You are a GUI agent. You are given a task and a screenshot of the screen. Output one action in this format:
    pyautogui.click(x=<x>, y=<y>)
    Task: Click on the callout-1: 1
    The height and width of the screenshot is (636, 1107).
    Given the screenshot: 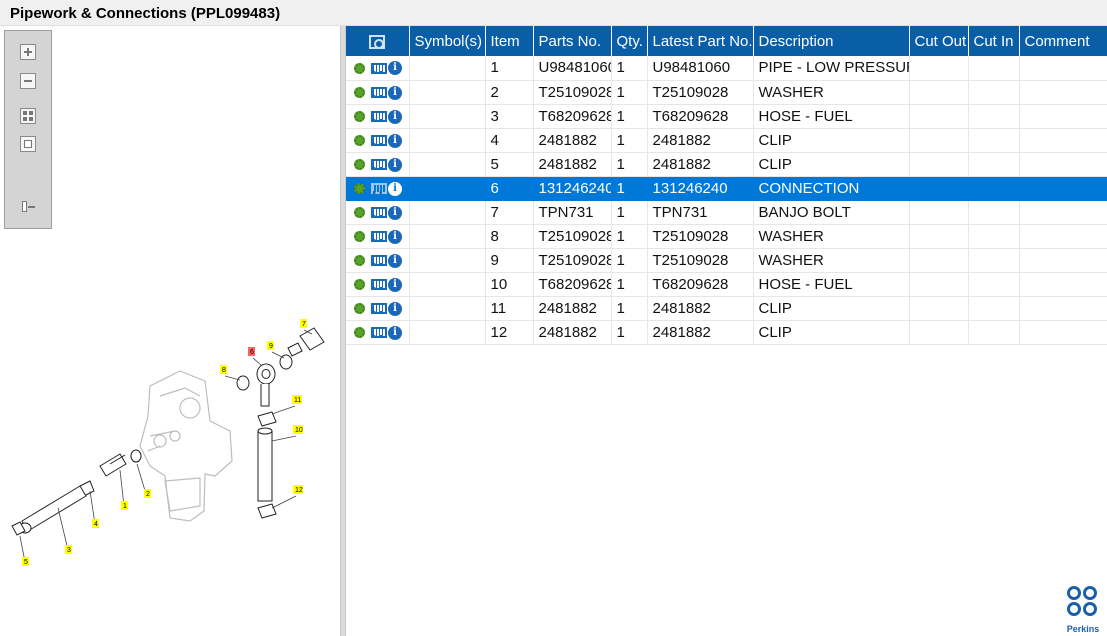 What is the action you would take?
    pyautogui.click(x=124, y=505)
    